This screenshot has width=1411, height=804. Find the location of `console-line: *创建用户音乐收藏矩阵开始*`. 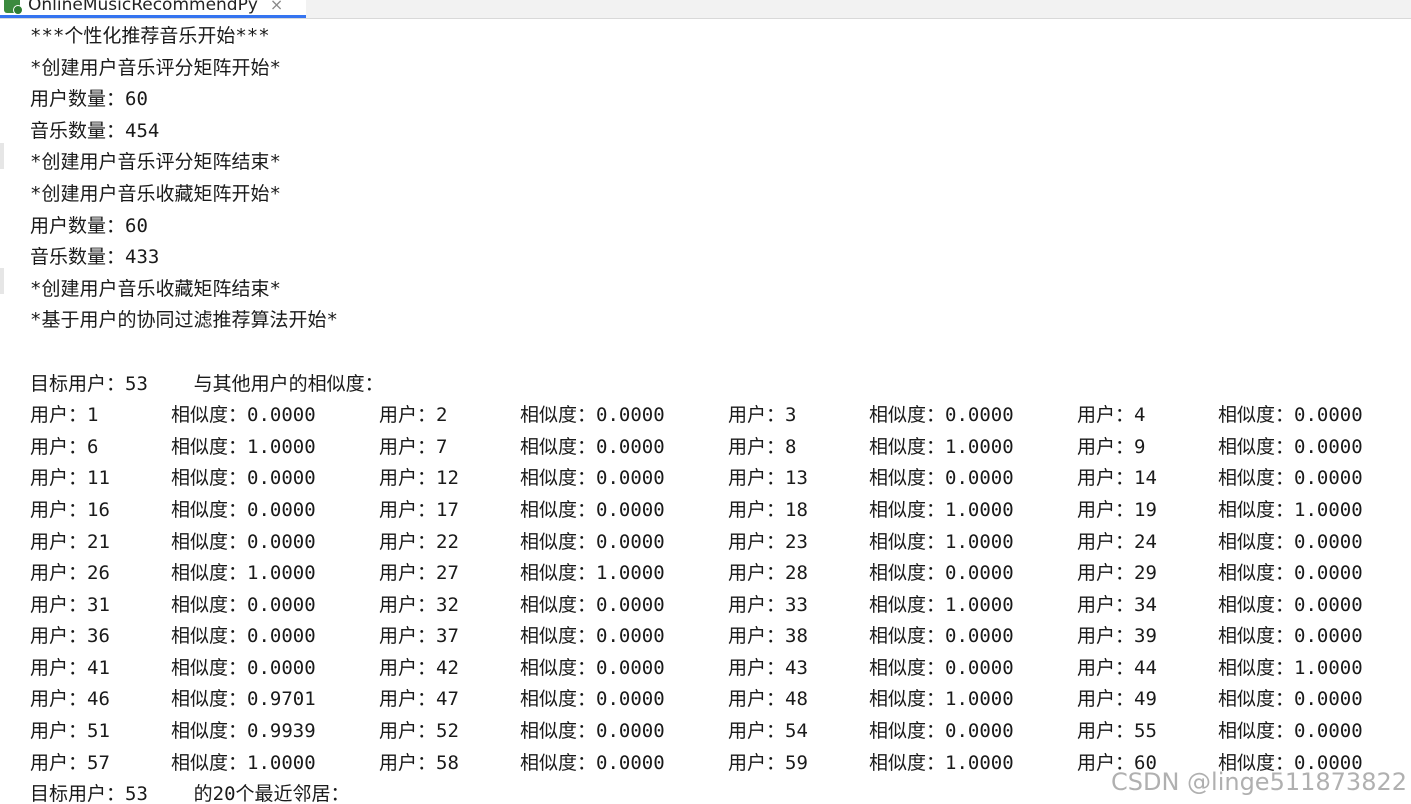

console-line: *创建用户音乐收藏矩阵开始* is located at coordinates (155, 193).